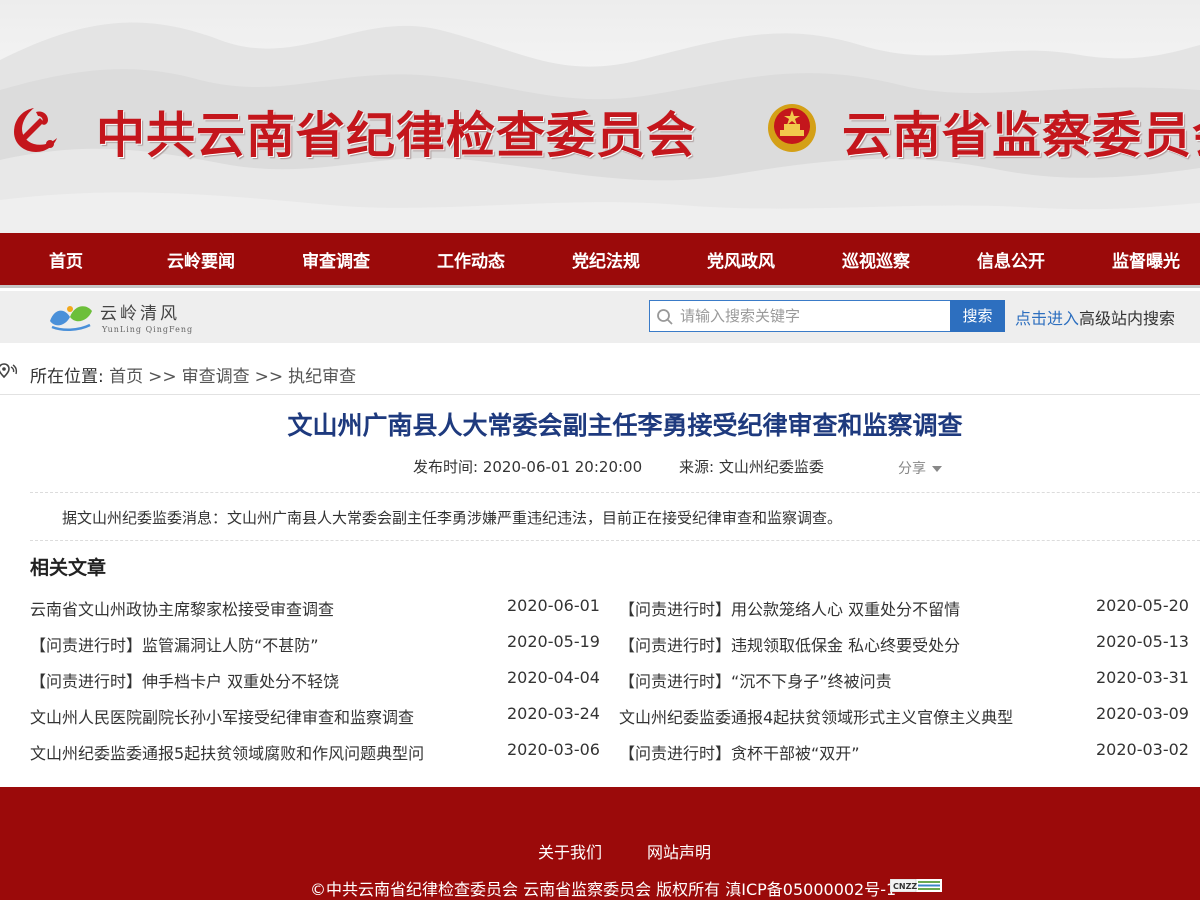 Image resolution: width=1200 pixels, height=900 pixels. Describe the element at coordinates (471, 260) in the screenshot. I see `nav-item-work: 工作动态` at that location.